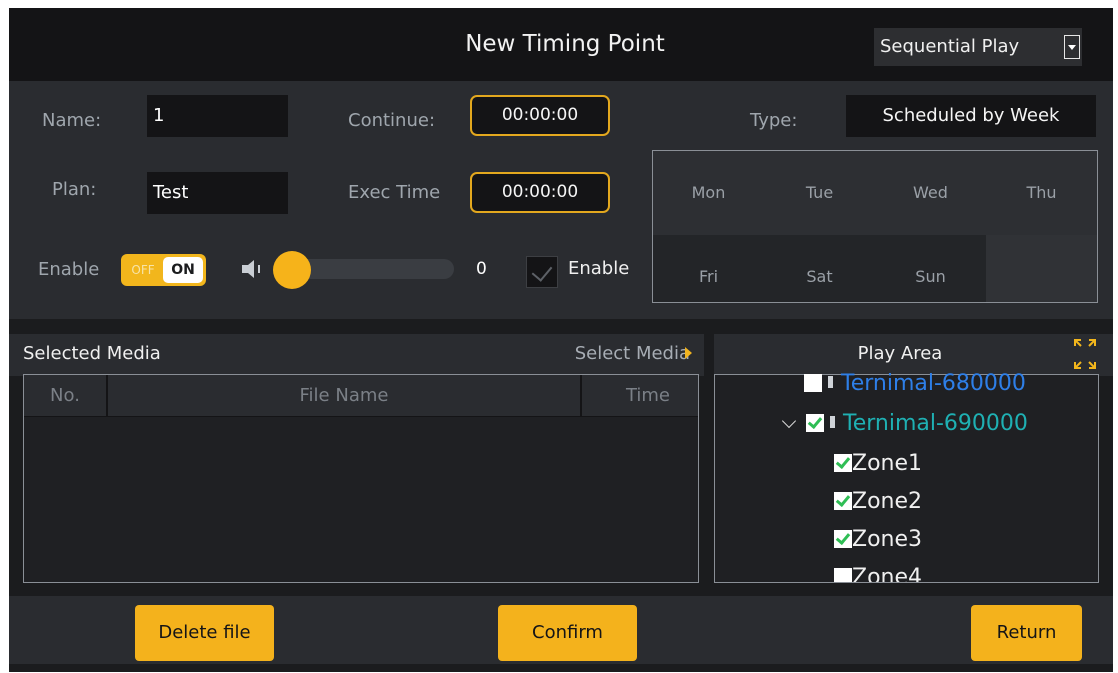 The image size is (1118, 673). Describe the element at coordinates (1041, 268) in the screenshot. I see `day-empty-cell` at that location.